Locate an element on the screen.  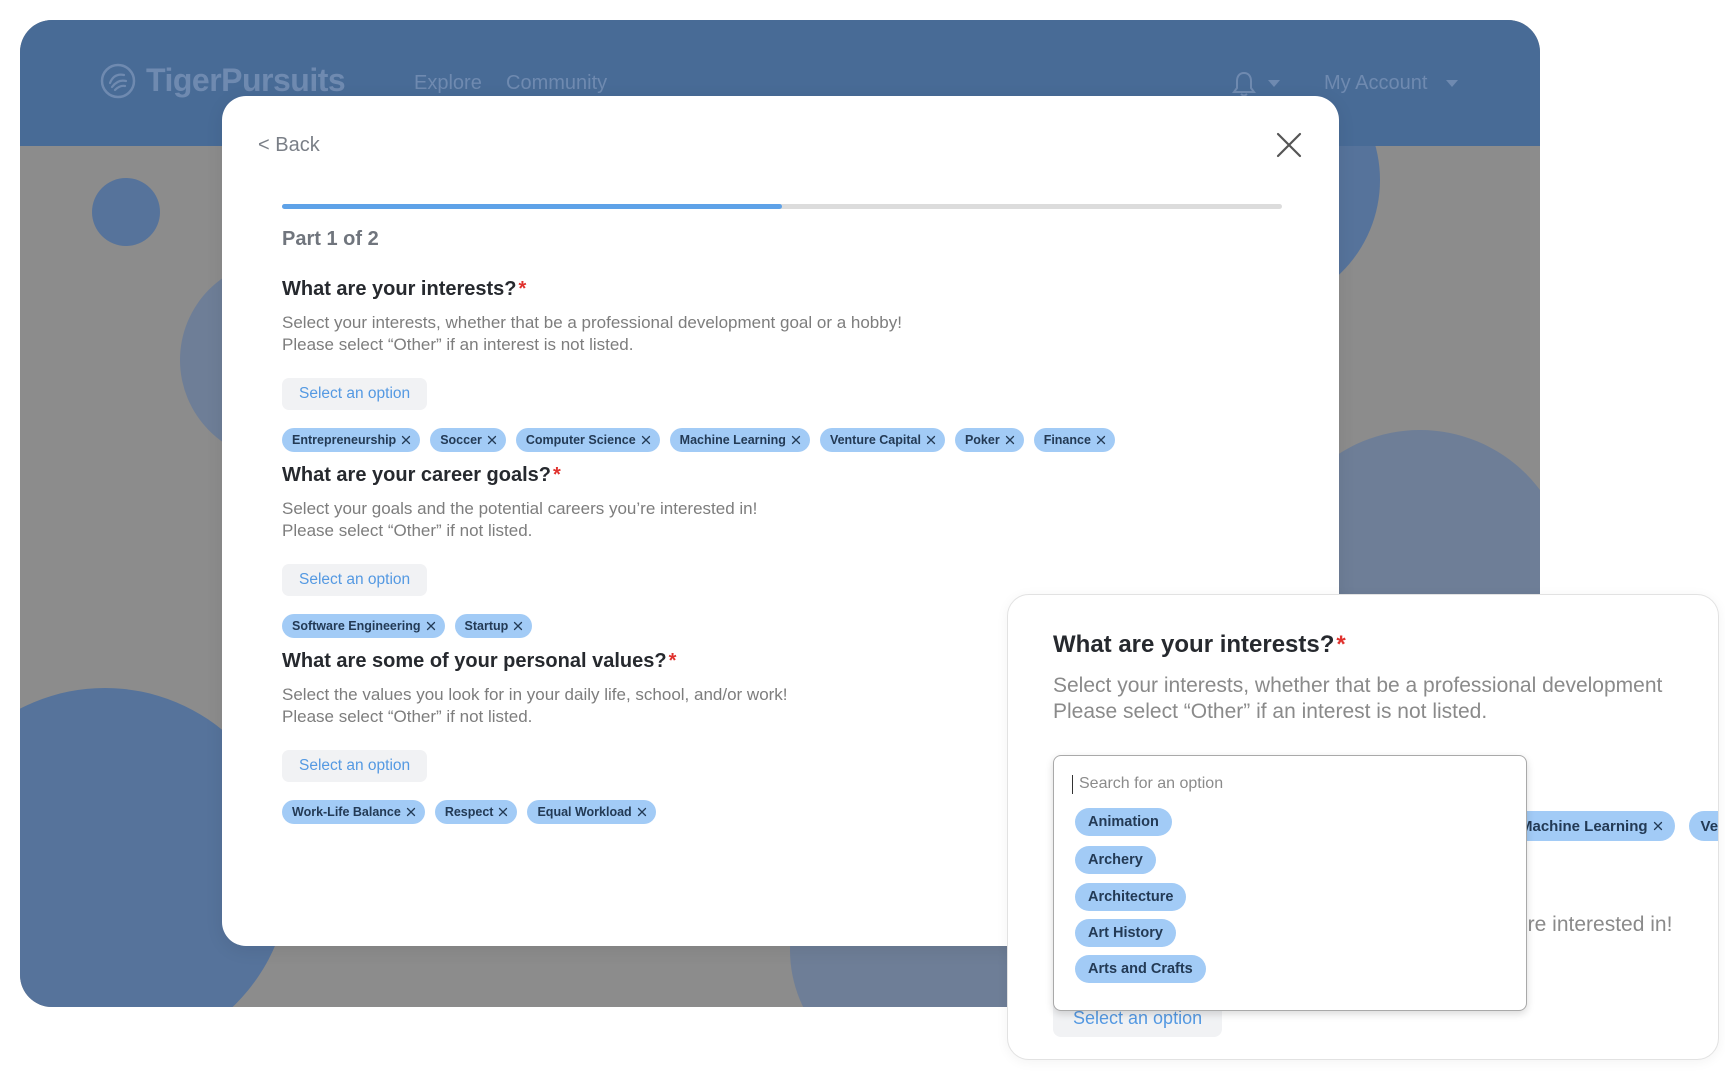
option-art-history: Art History is located at coordinates (1125, 933).